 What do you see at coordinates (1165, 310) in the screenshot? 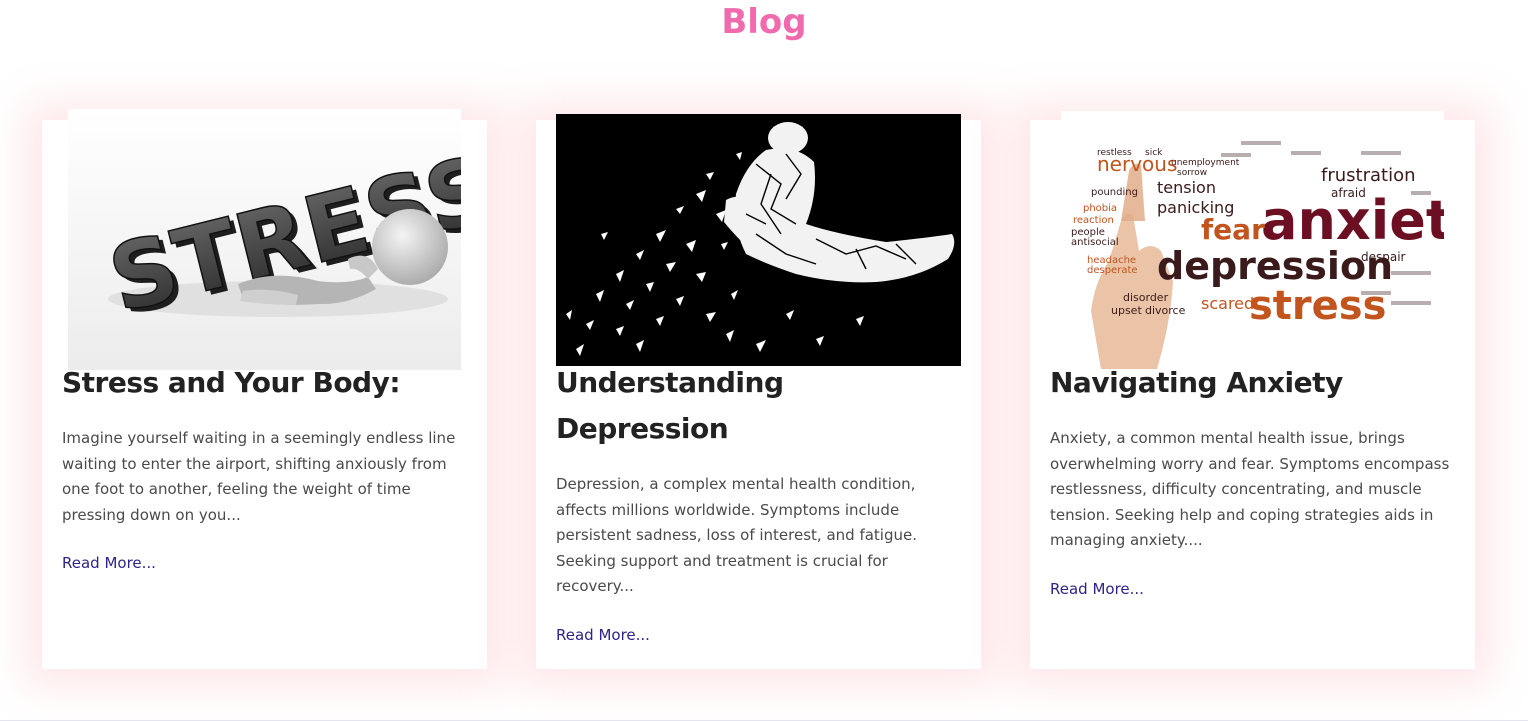
I see `svg-text: divorce` at bounding box center [1165, 310].